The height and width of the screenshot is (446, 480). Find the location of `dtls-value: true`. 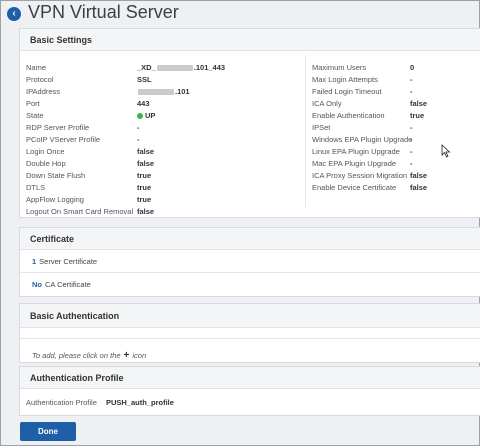

dtls-value: true is located at coordinates (144, 187).